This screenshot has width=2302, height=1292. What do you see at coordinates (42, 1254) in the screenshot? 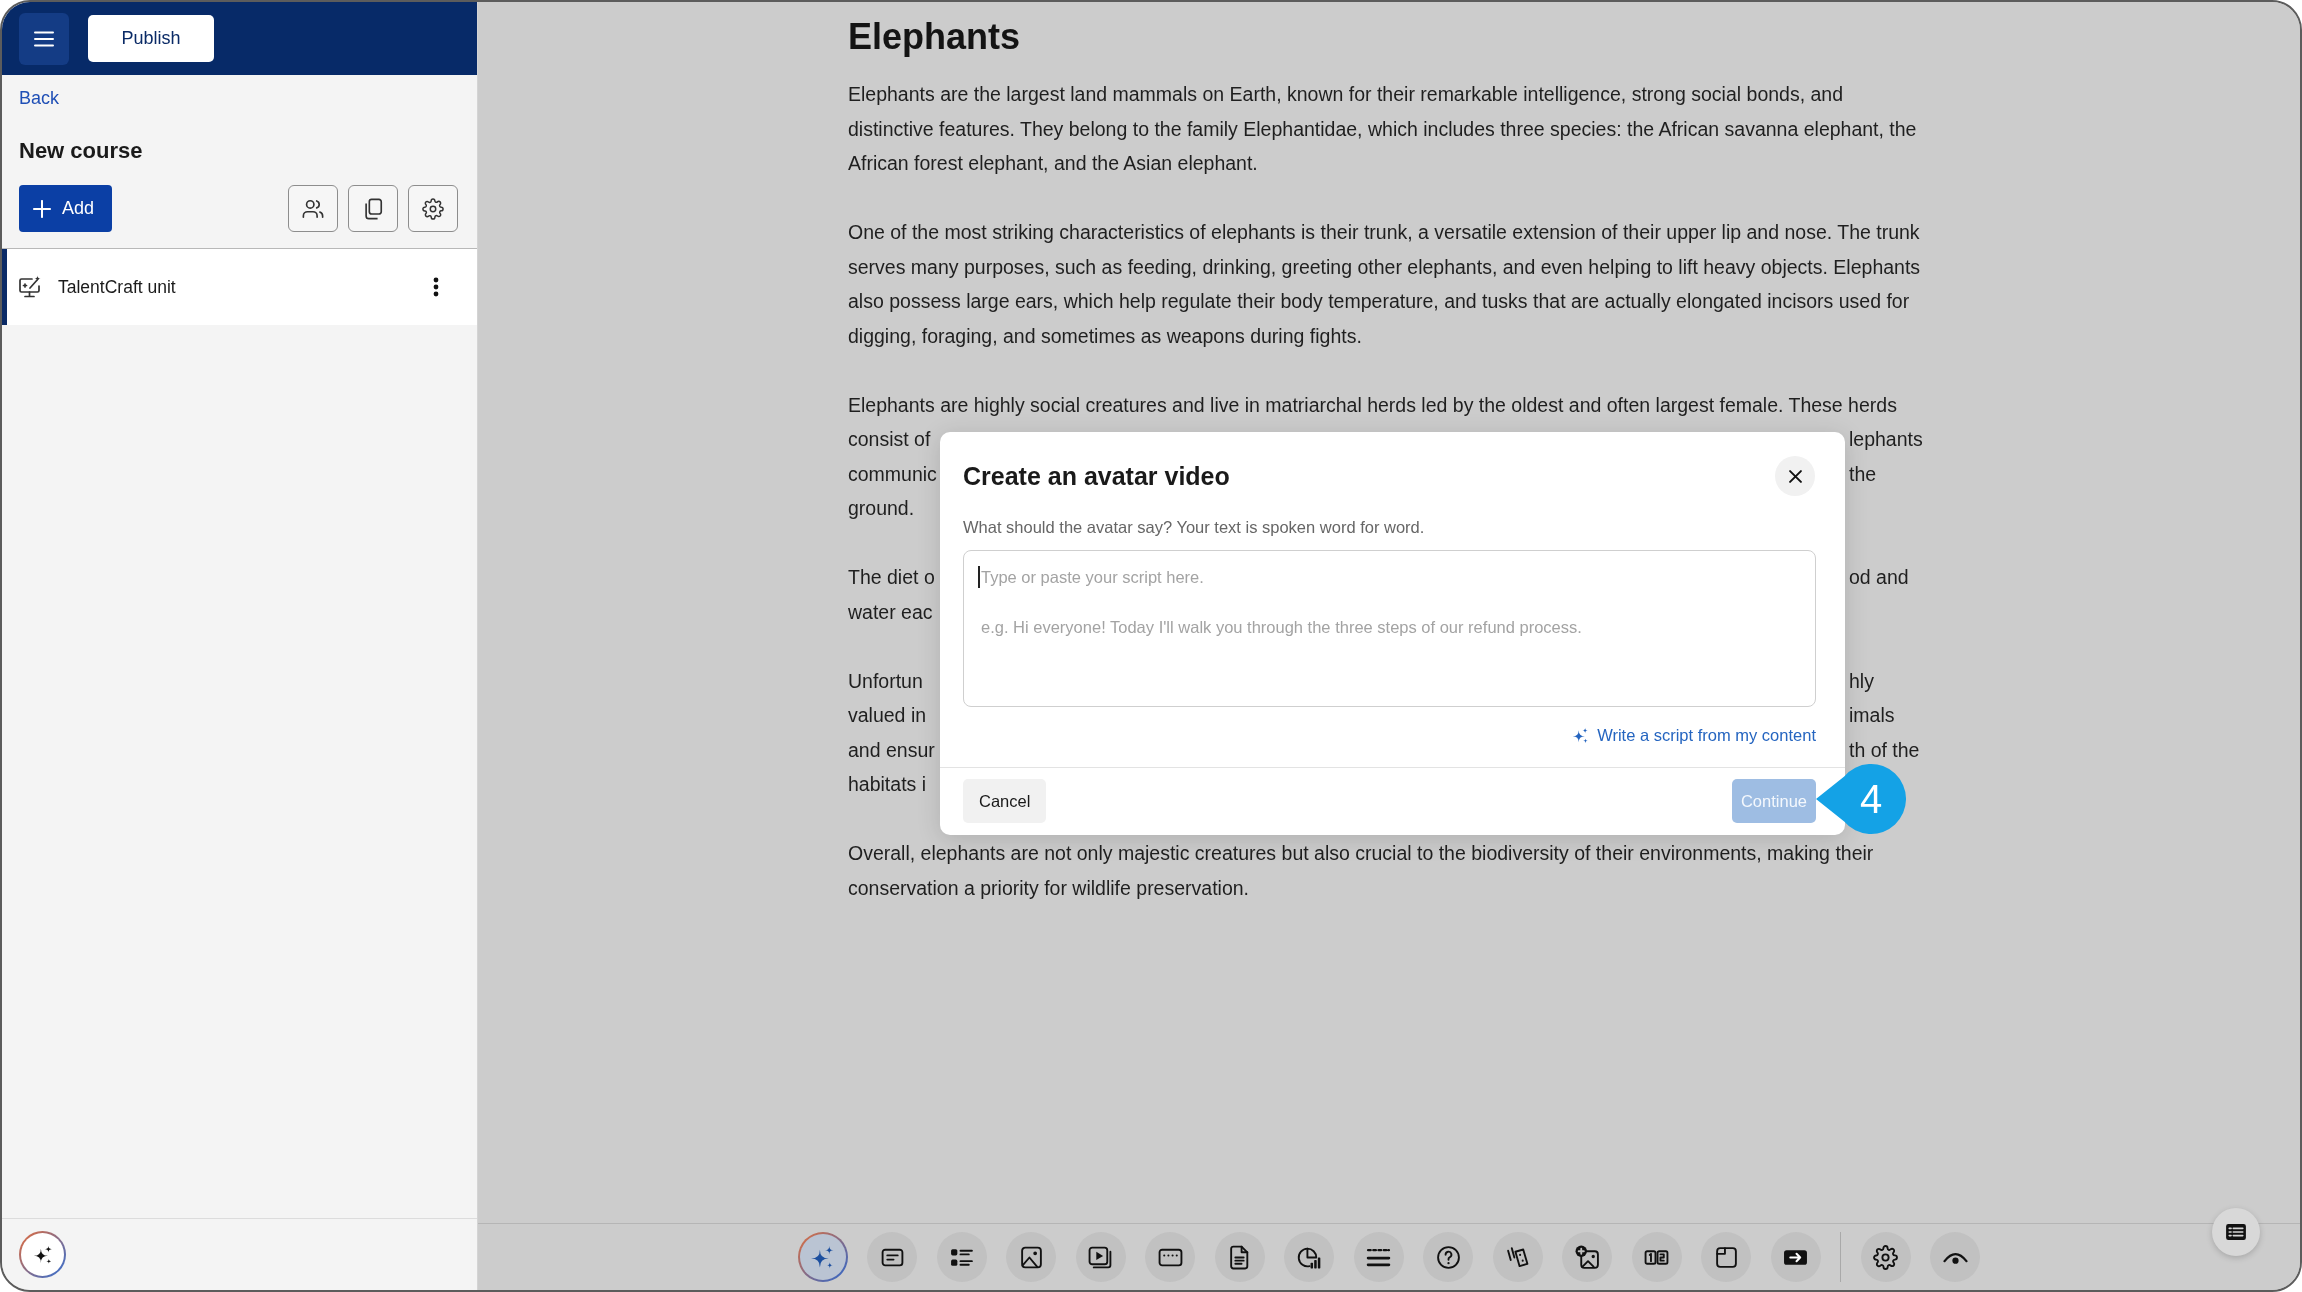
I see `sparkle-button` at bounding box center [42, 1254].